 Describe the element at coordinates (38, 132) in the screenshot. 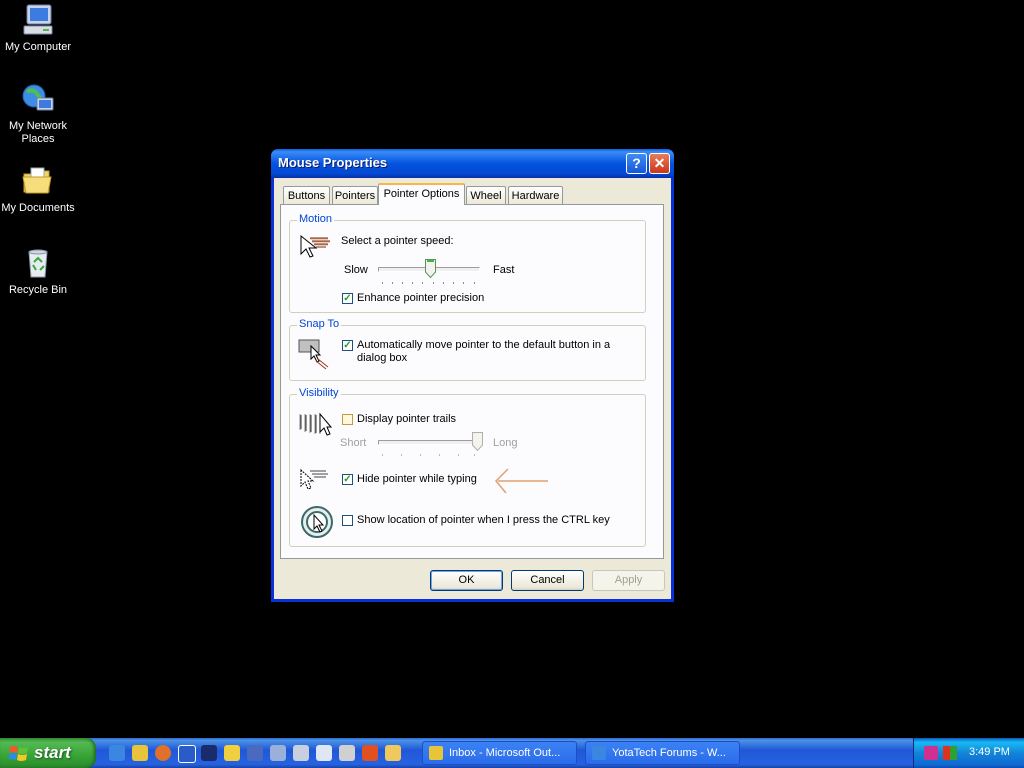

I see `desktop-icon-label: My Network Places` at that location.